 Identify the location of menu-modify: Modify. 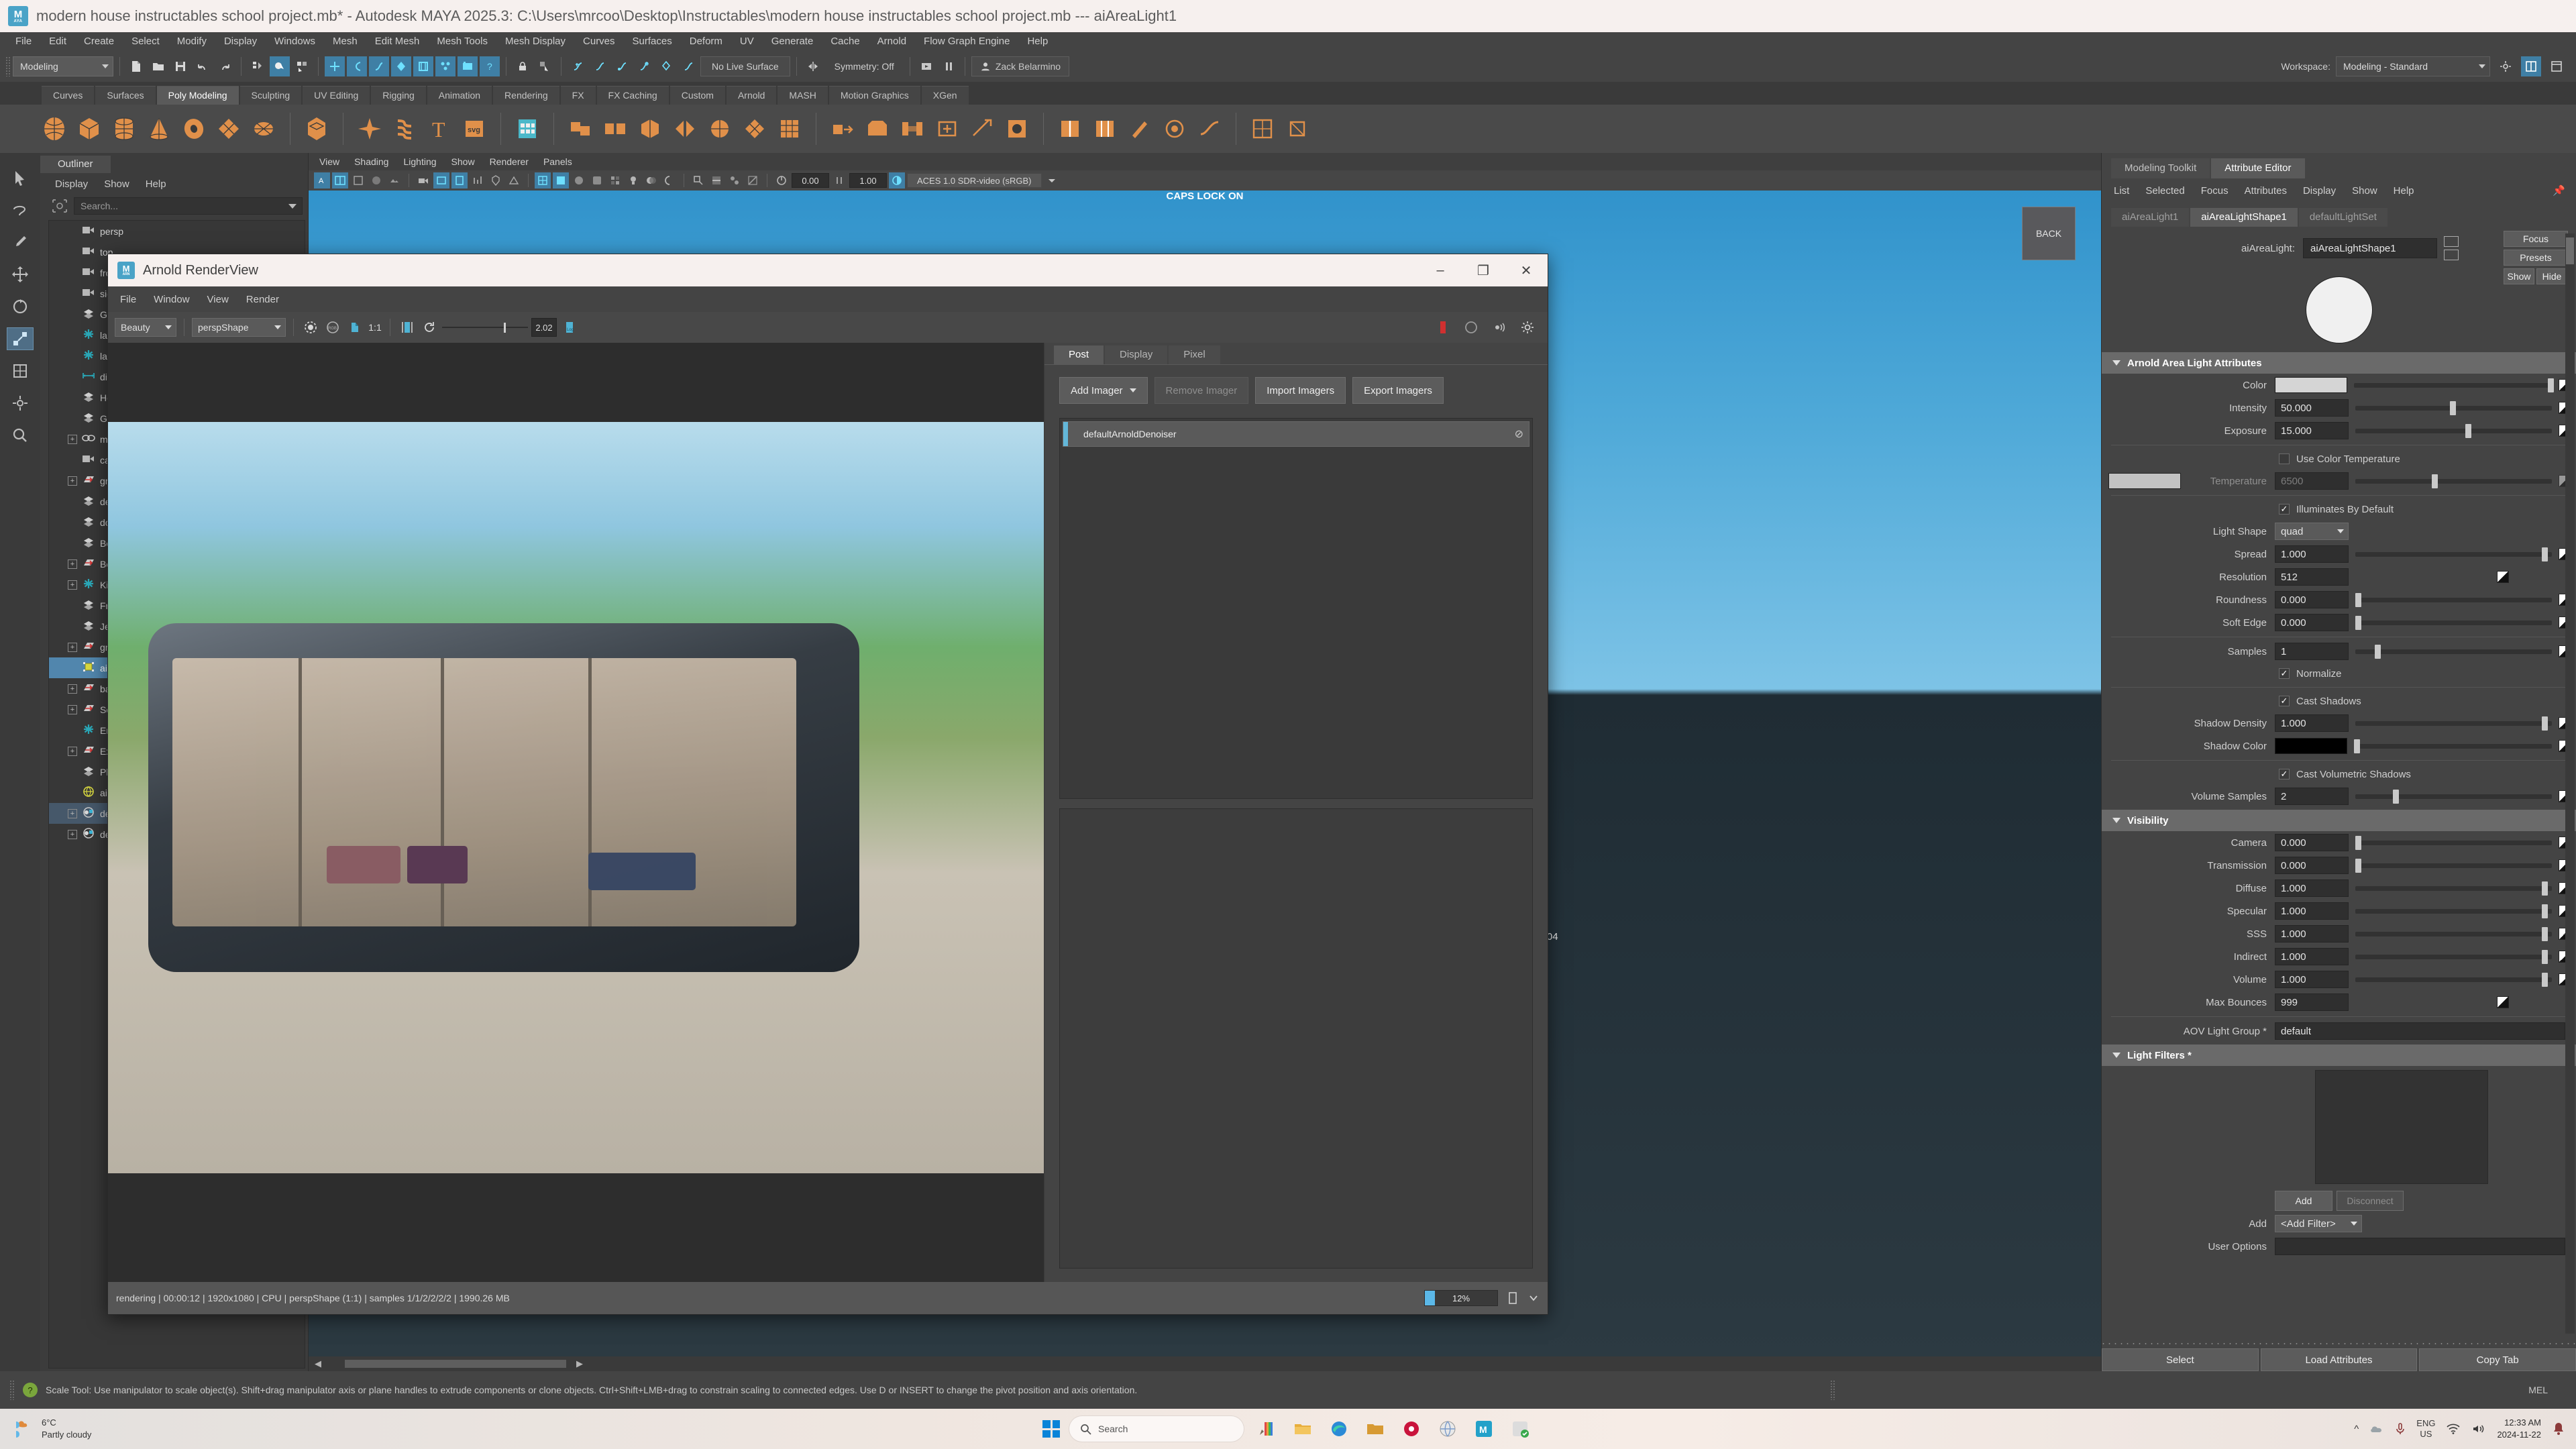
(191, 41).